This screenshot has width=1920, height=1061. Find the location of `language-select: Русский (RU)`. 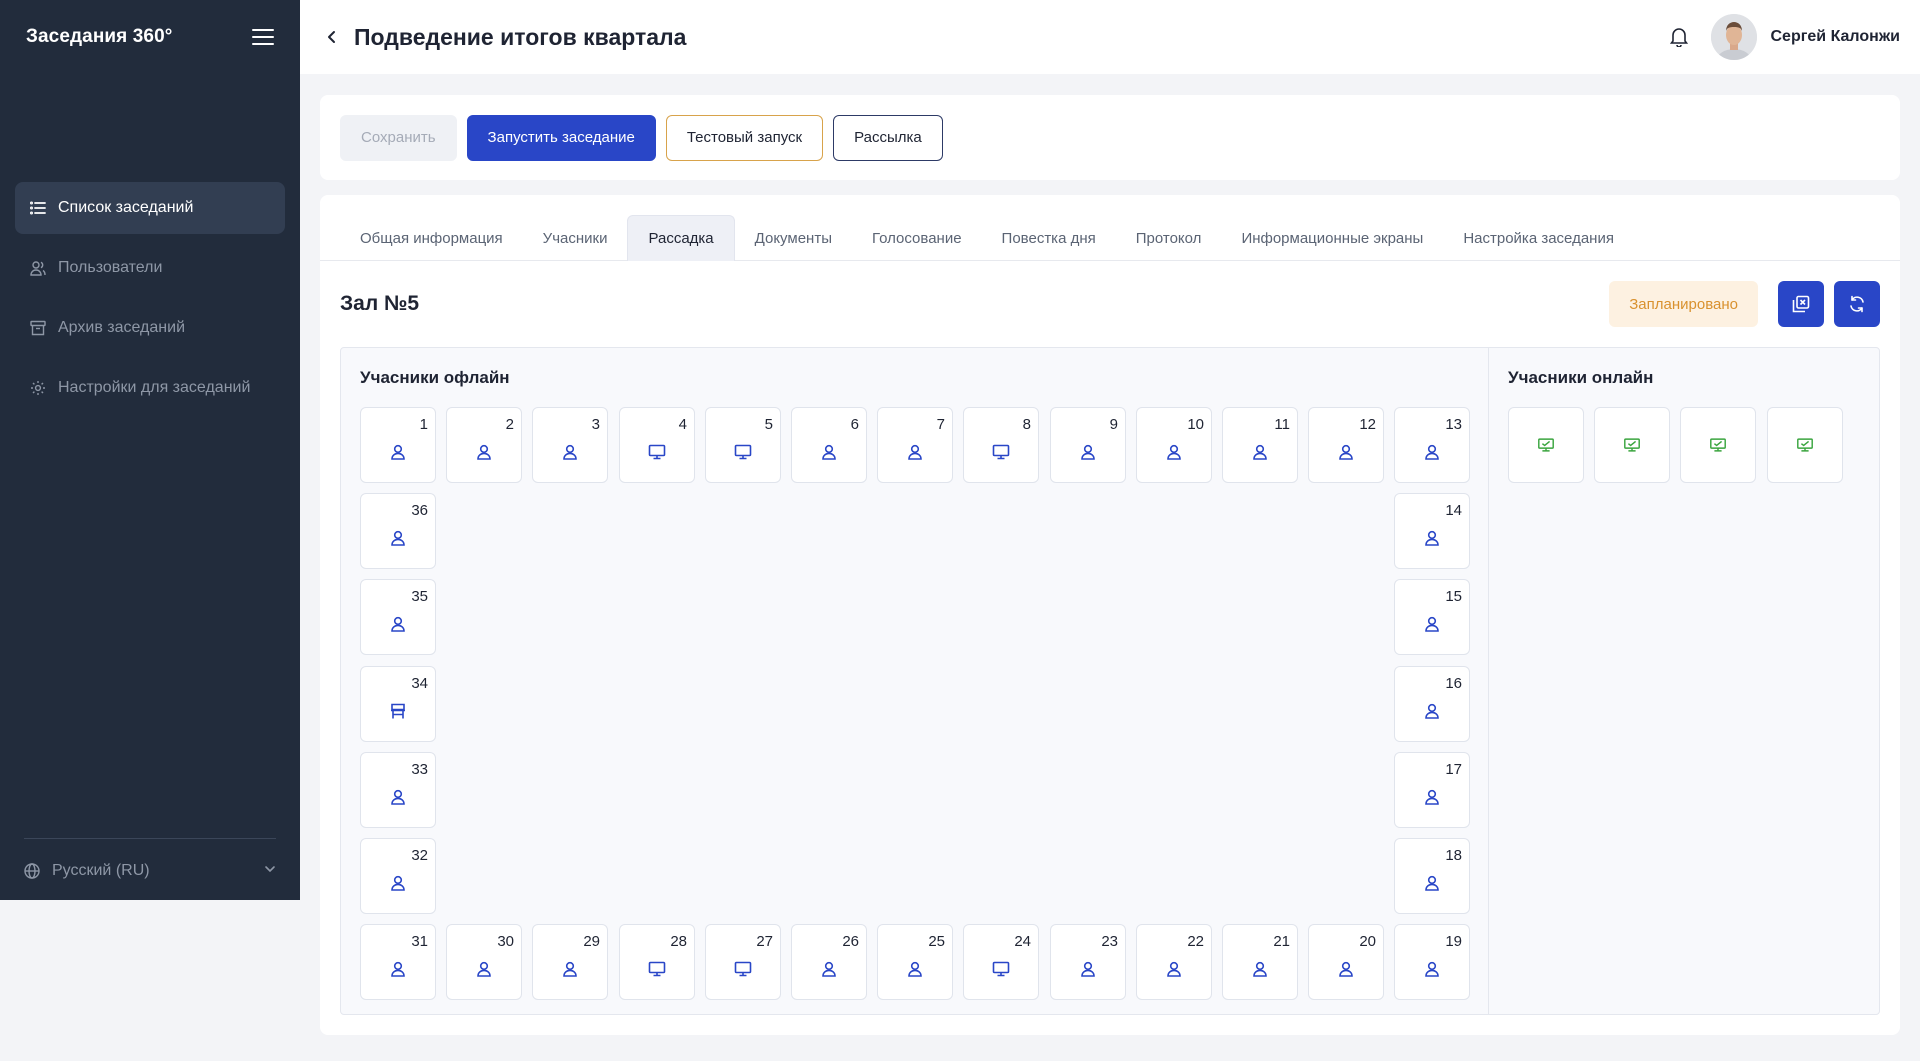

language-select: Русский (RU) is located at coordinates (150, 871).